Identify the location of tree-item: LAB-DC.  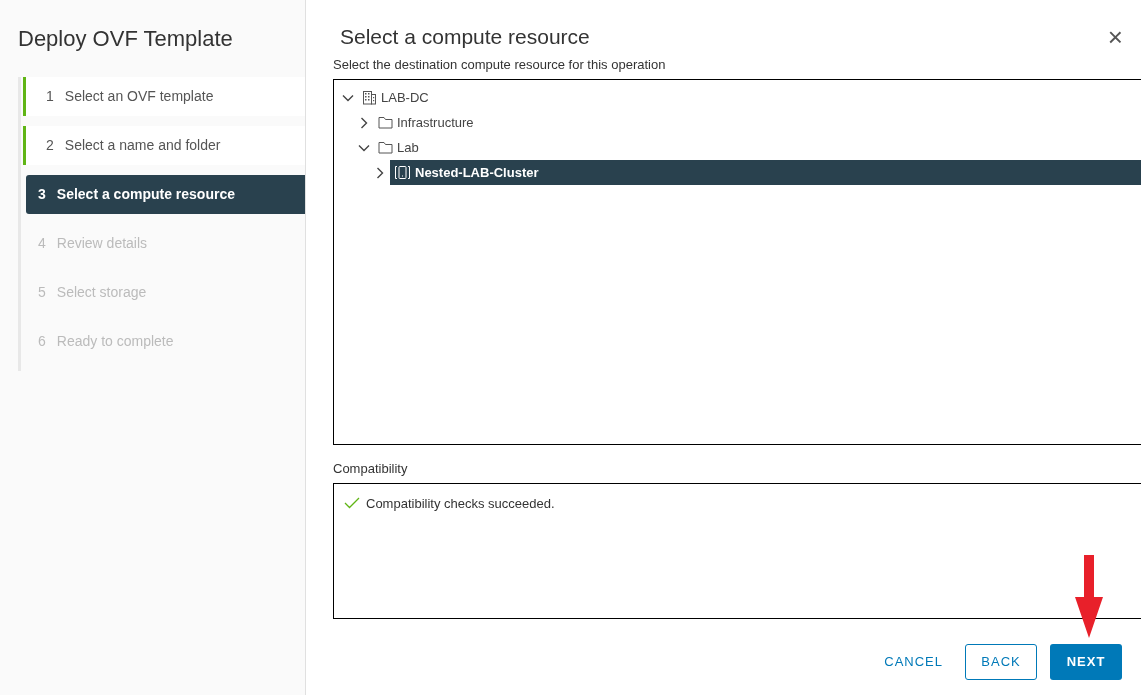
(749, 97).